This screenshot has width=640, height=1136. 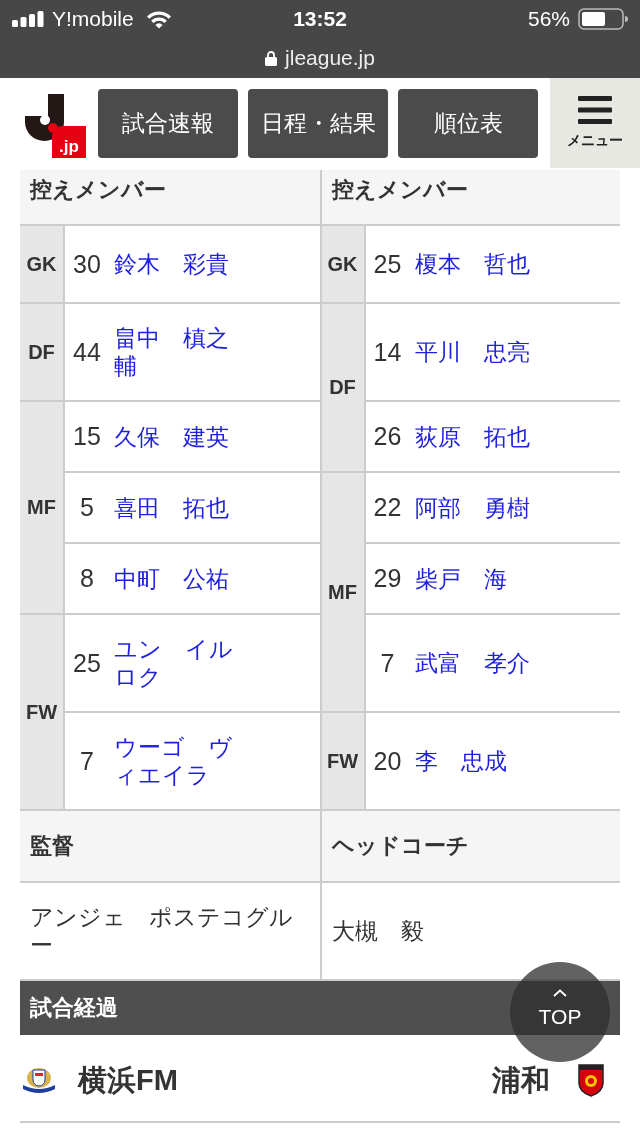 What do you see at coordinates (387, 352) in the screenshot?
I see `player-number: 14` at bounding box center [387, 352].